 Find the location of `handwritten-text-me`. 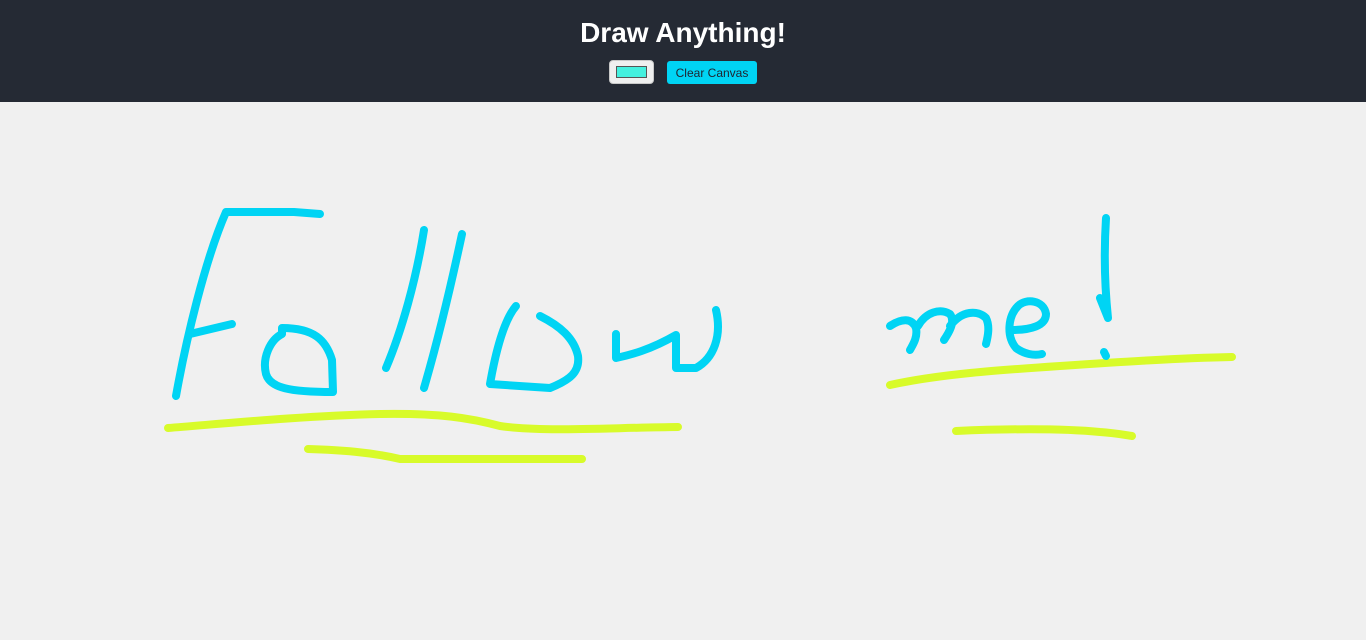

handwritten-text-me is located at coordinates (968, 328).